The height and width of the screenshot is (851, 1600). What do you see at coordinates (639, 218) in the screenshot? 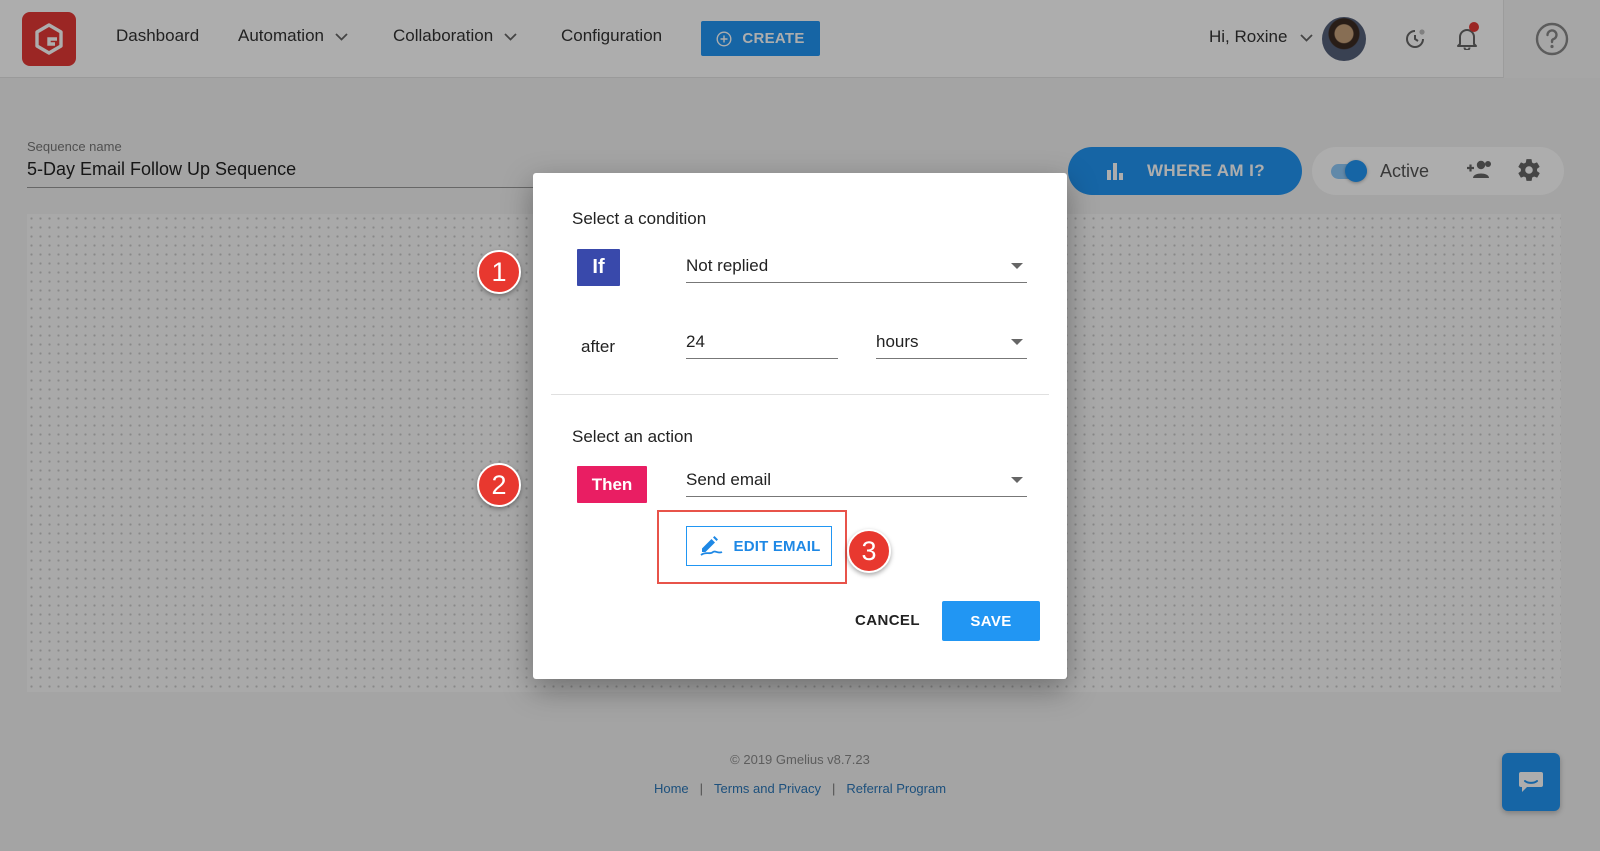
I see `condition-section-title: Select a condition` at bounding box center [639, 218].